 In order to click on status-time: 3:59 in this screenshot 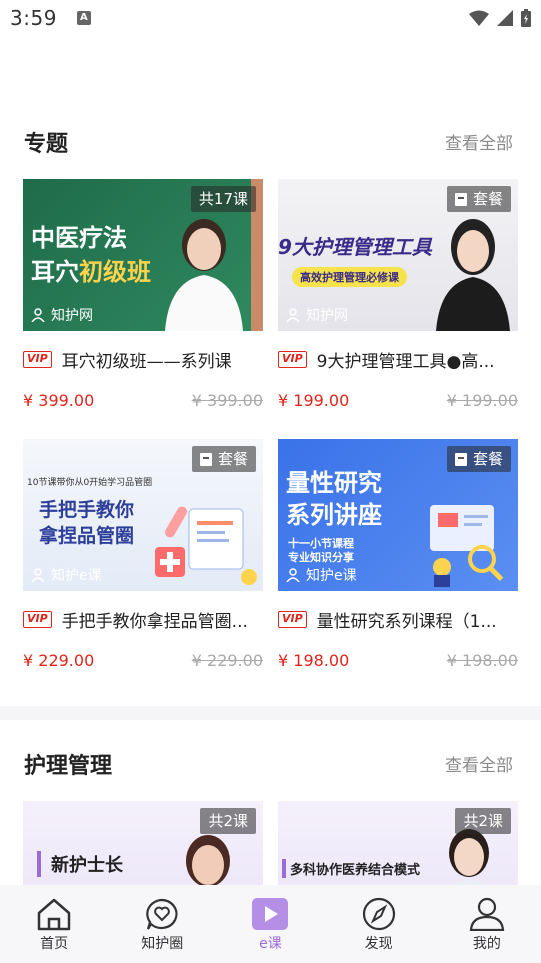, I will do `click(33, 18)`.